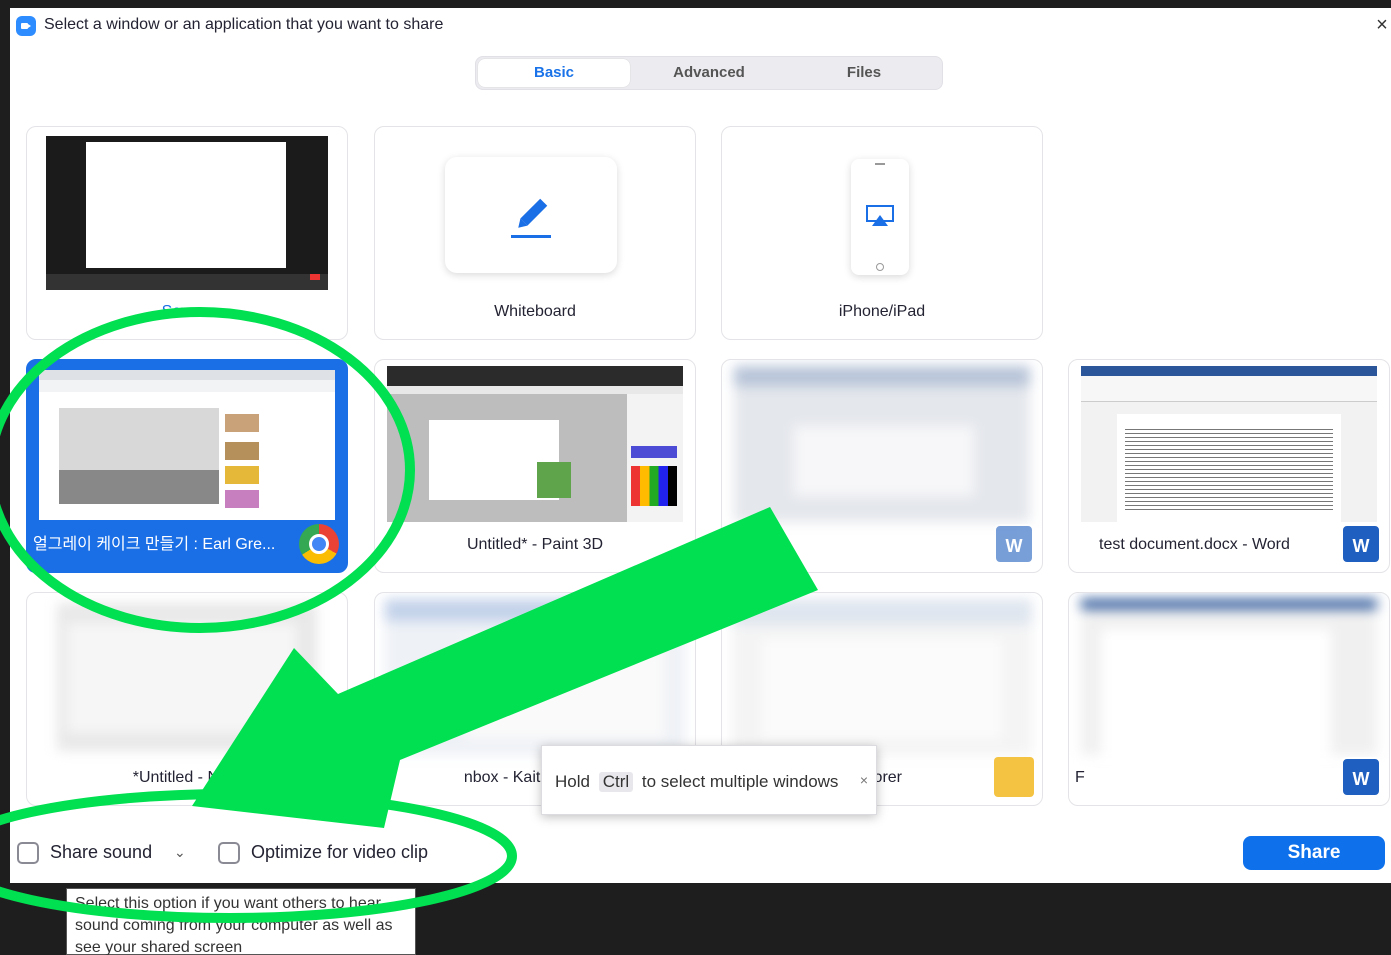 The width and height of the screenshot is (1391, 955). I want to click on card-label: *Untitled - Note, so click(187, 777).